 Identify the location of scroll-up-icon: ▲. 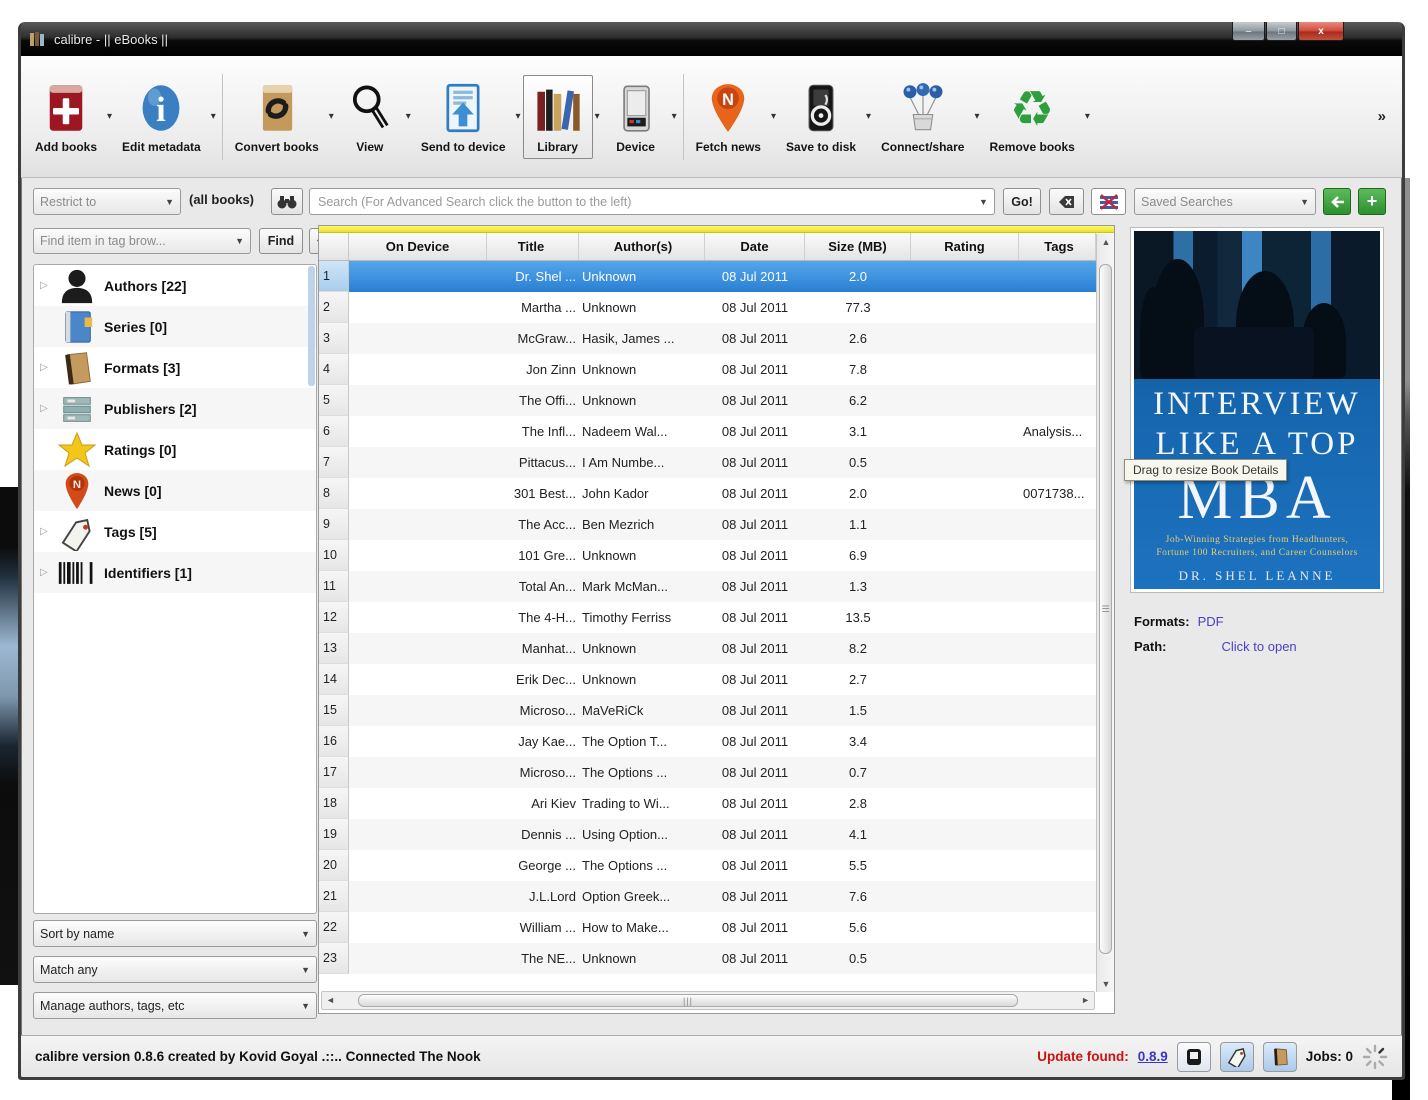
(1106, 242).